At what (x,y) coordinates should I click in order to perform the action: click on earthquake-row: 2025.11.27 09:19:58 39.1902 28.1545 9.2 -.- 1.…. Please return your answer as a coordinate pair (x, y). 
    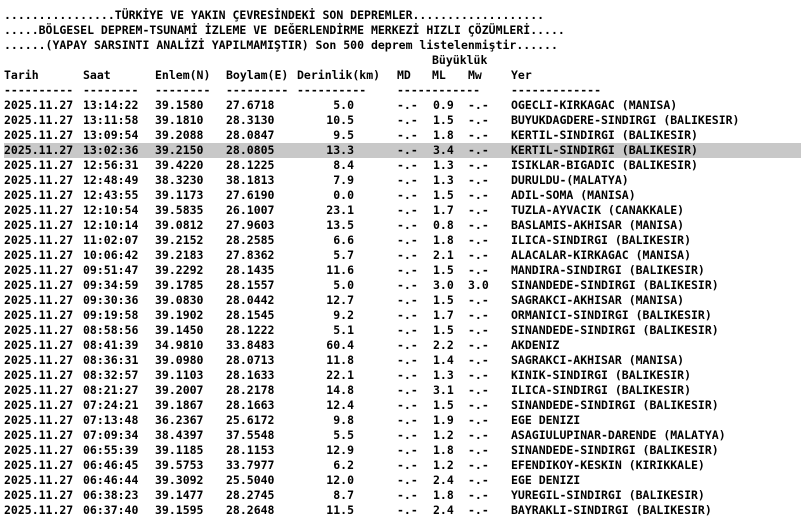
    Looking at the image, I should click on (403, 315).